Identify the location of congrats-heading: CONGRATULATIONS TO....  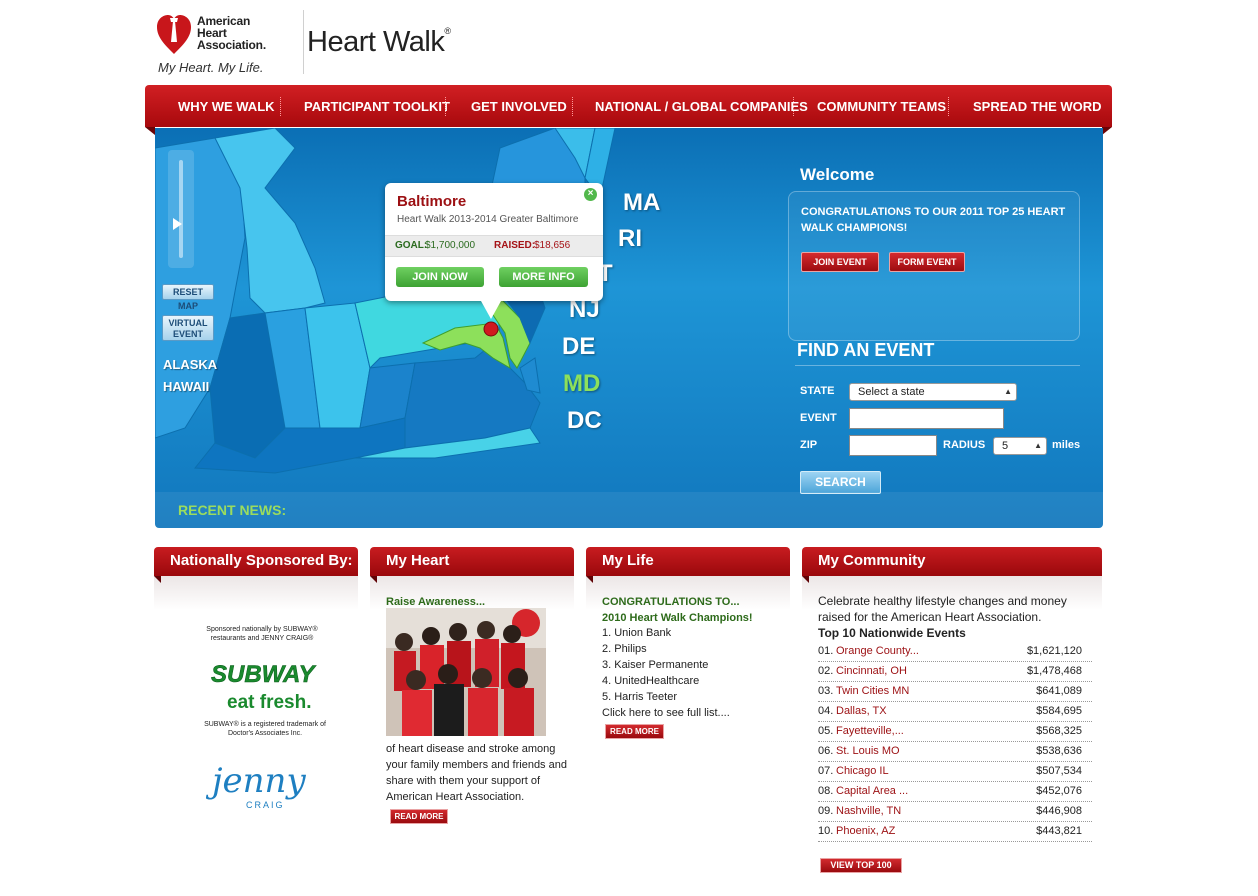
(671, 602).